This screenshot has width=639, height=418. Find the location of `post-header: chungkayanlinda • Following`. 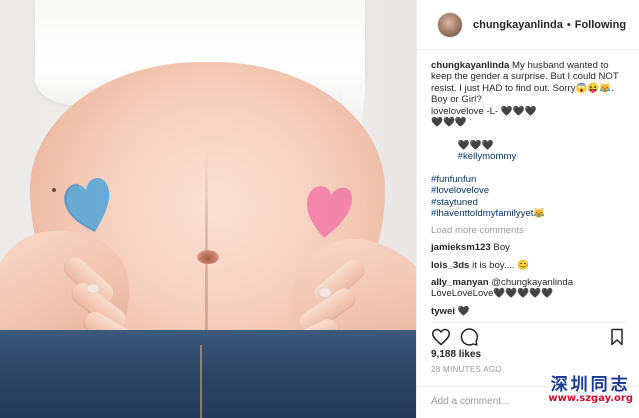

post-header: chungkayanlinda • Following is located at coordinates (528, 25).